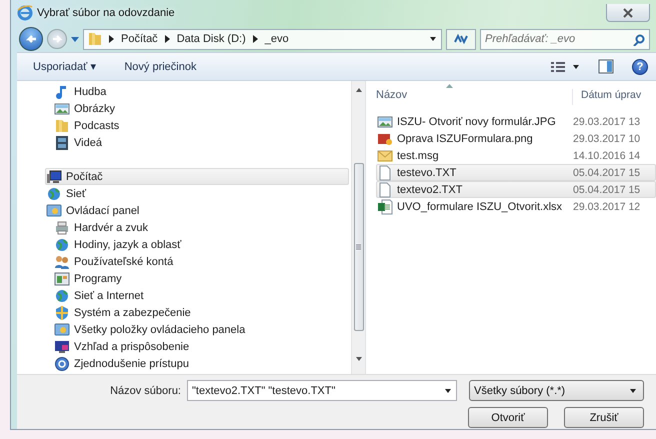 This screenshot has width=656, height=439. I want to click on scroll-up-icon, so click(358, 90).